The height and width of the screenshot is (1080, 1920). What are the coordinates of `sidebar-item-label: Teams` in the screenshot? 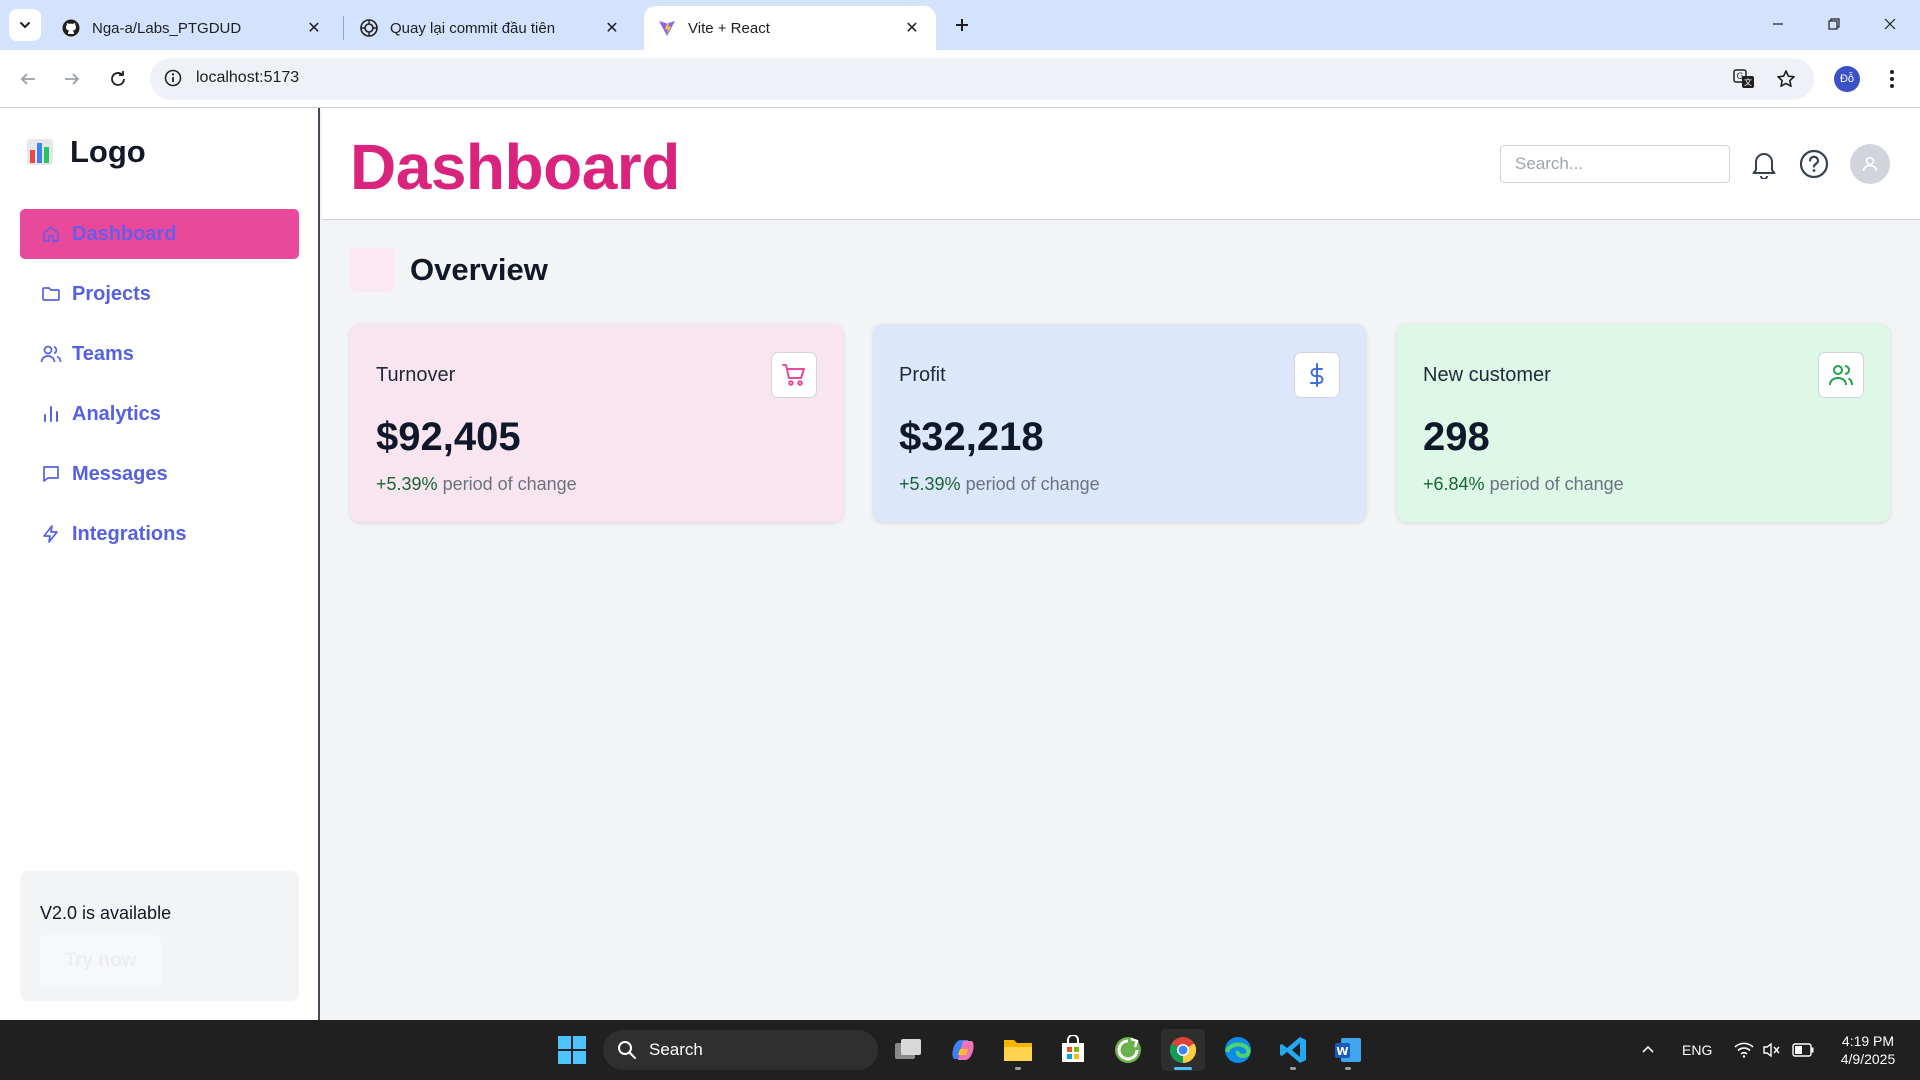 It's located at (103, 353).